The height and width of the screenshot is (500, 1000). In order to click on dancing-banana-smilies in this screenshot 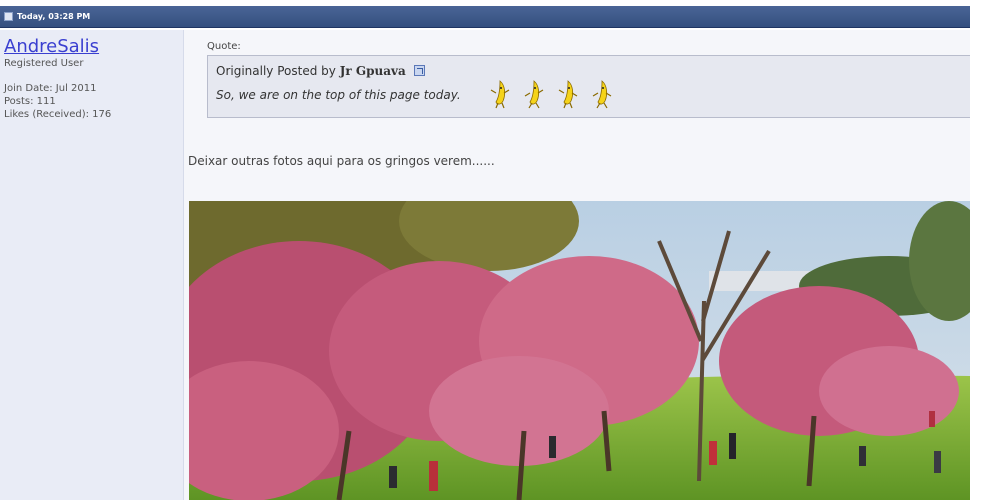, I will do `click(551, 94)`.